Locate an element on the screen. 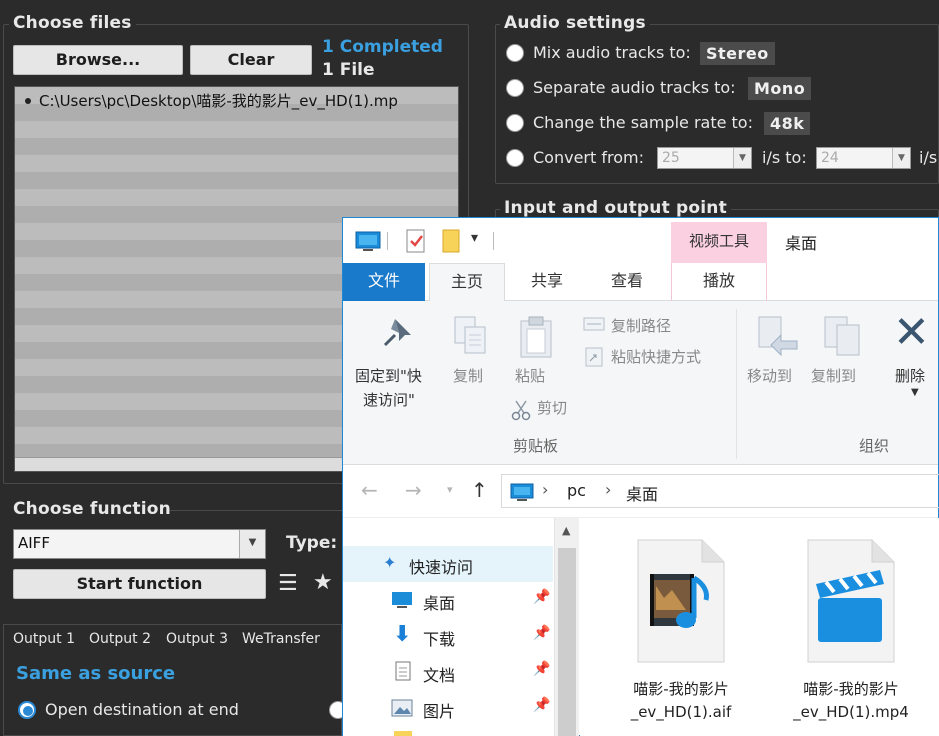  file-name-line2: _ev_HD(1).aif is located at coordinates (681, 712).